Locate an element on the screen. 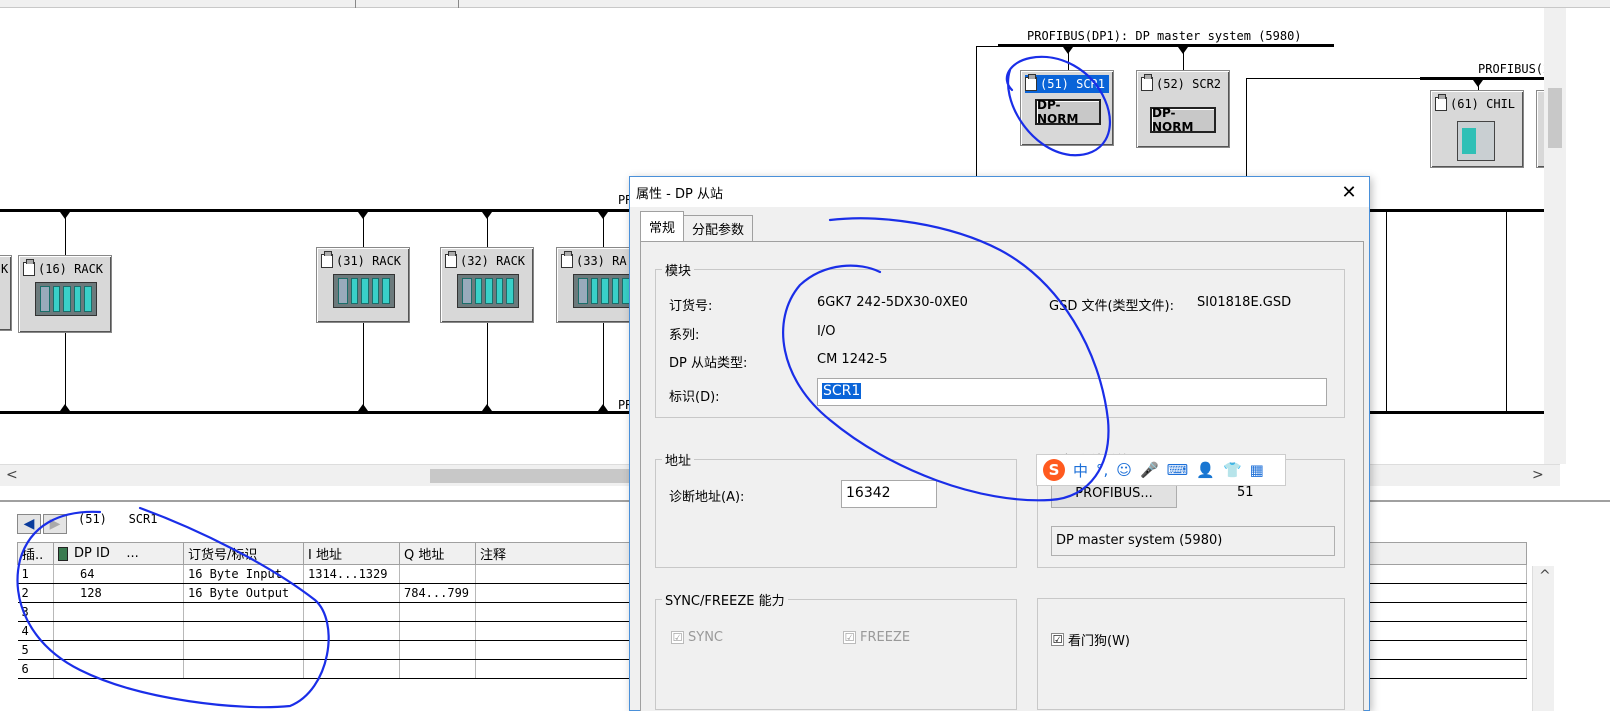 This screenshot has height=711, width=1610. close-icon: ✕ is located at coordinates (1349, 192).